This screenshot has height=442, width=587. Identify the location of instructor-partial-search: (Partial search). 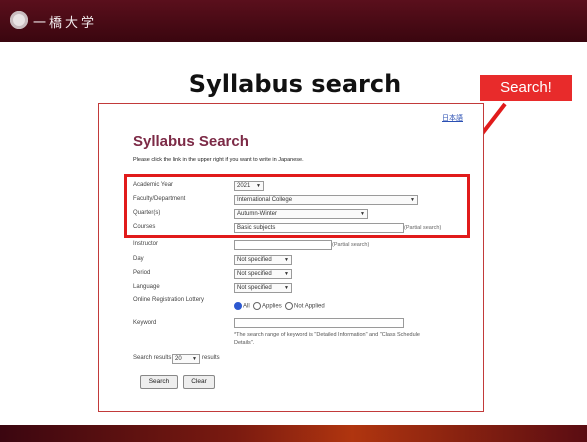
(351, 245).